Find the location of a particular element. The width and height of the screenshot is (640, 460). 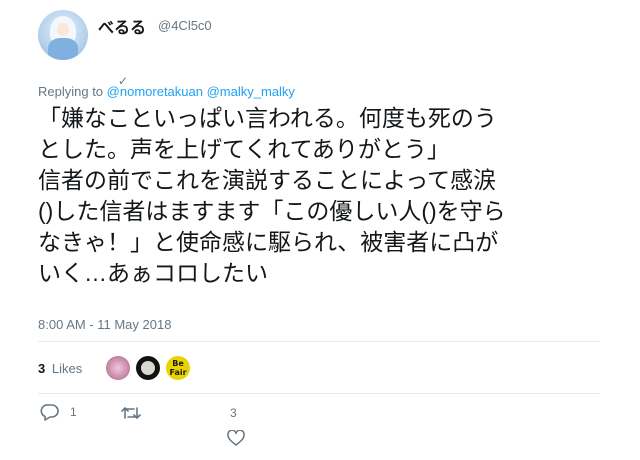

likes-label: Likes is located at coordinates (67, 368).